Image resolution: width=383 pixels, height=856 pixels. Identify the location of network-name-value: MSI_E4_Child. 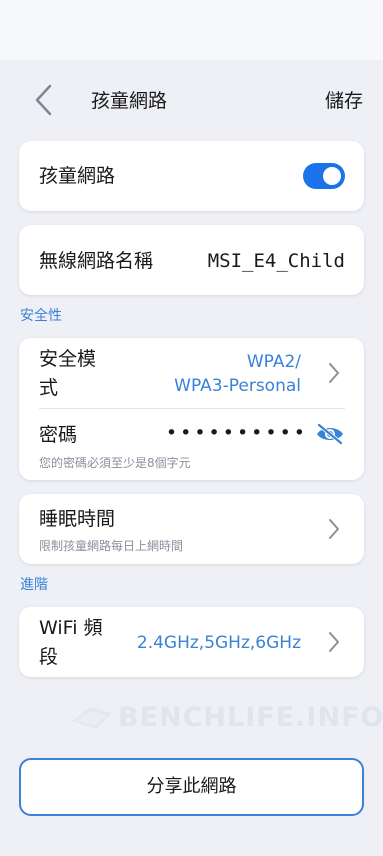
(276, 261).